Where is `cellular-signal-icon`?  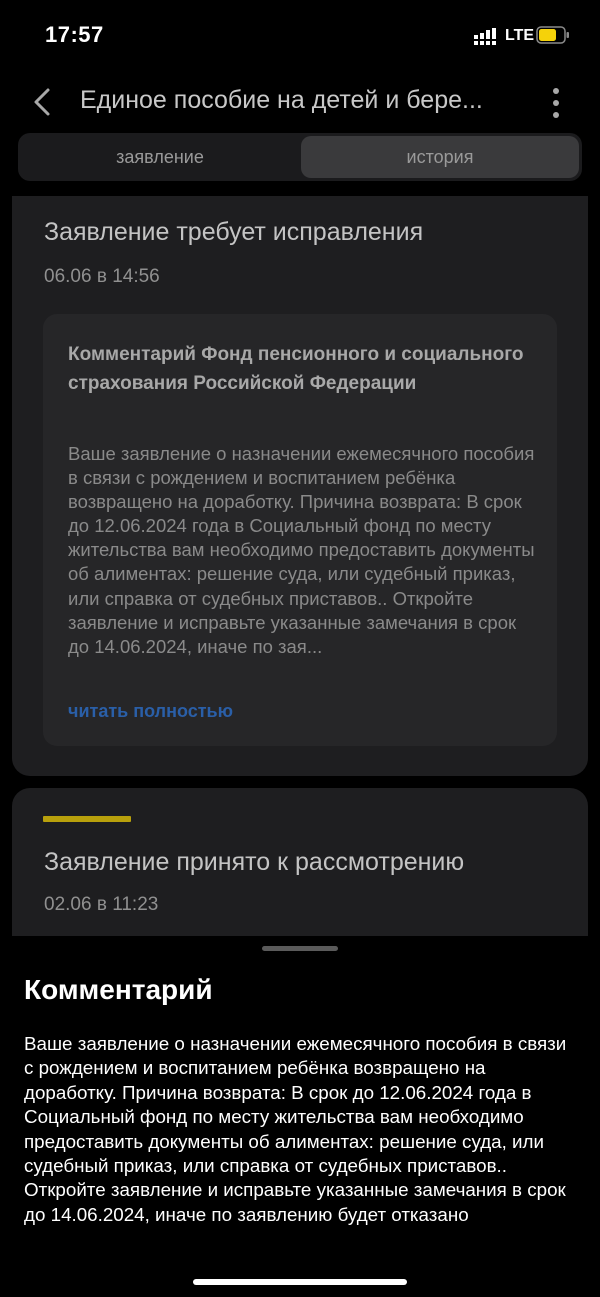
cellular-signal-icon is located at coordinates (485, 36).